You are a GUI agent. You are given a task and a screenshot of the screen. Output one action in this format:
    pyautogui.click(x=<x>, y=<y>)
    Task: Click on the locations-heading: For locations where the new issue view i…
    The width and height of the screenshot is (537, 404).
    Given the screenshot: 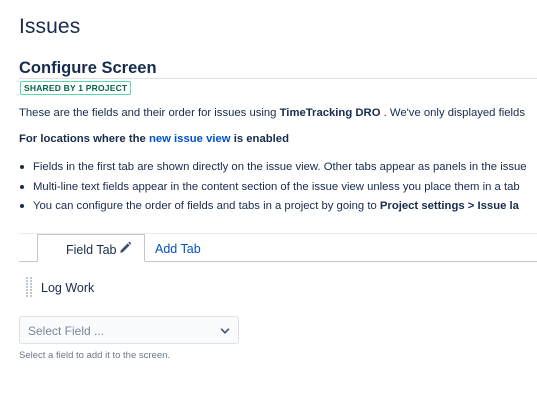 What is the action you would take?
    pyautogui.click(x=154, y=139)
    